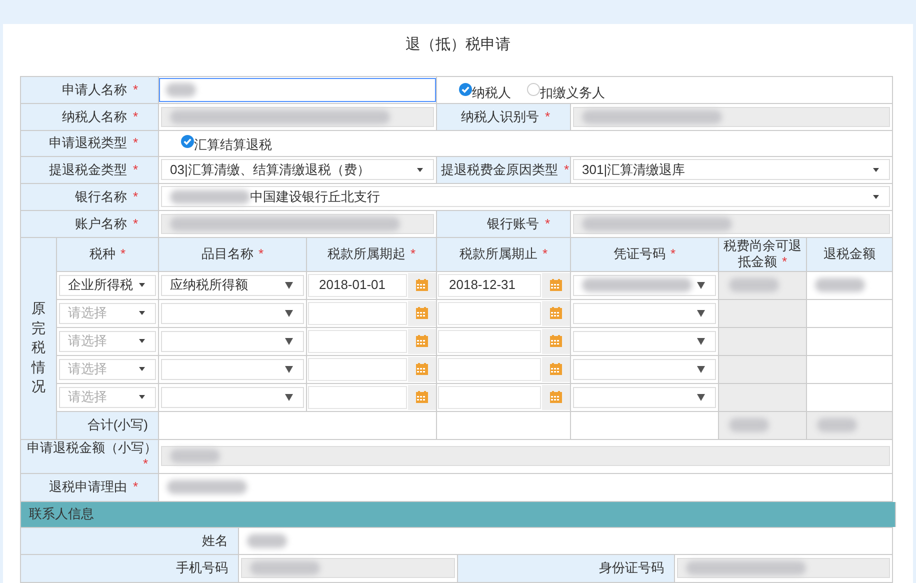 The image size is (916, 583). What do you see at coordinates (94, 116) in the screenshot?
I see `field-label: 纳税人名称` at bounding box center [94, 116].